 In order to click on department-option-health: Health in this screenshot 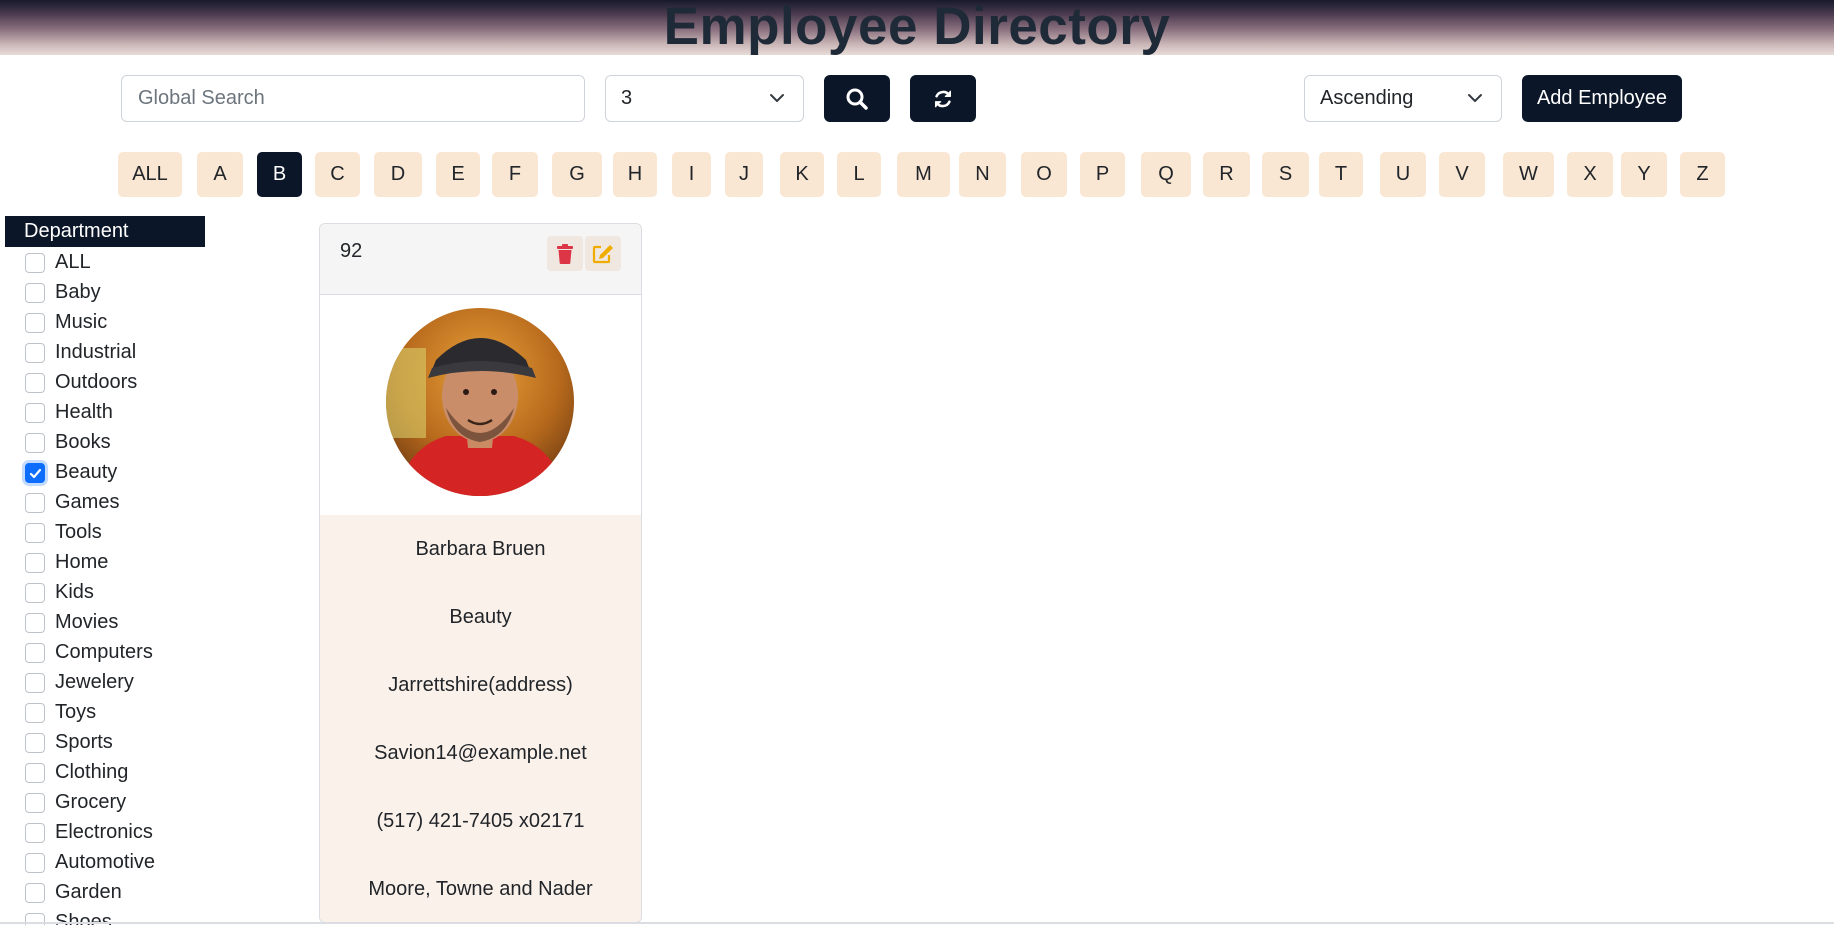, I will do `click(130, 412)`.